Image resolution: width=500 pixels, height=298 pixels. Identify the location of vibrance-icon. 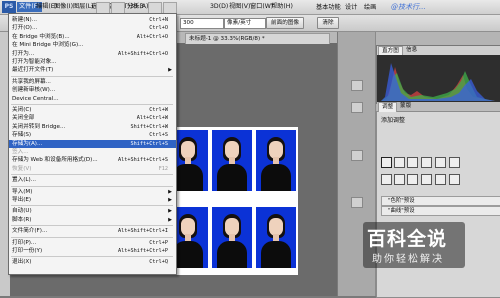
(386, 162).